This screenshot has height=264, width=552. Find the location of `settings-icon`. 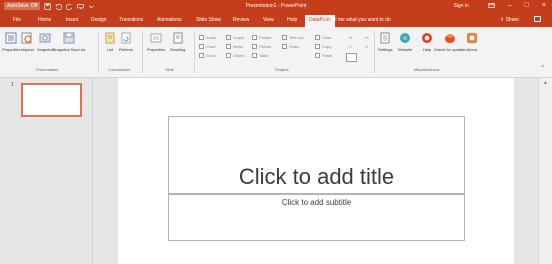

settings-icon is located at coordinates (385, 38).